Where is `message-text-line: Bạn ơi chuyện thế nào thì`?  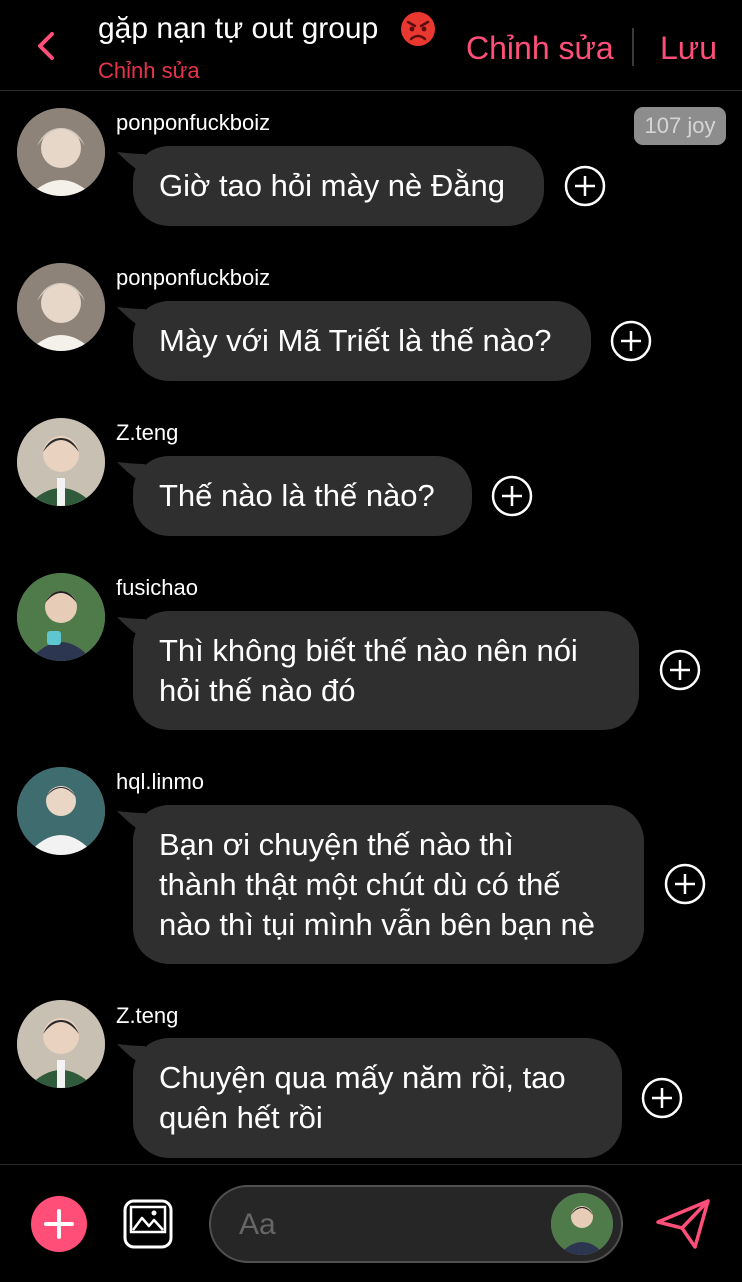
message-text-line: Bạn ơi chuyện thế nào thì is located at coordinates (336, 844).